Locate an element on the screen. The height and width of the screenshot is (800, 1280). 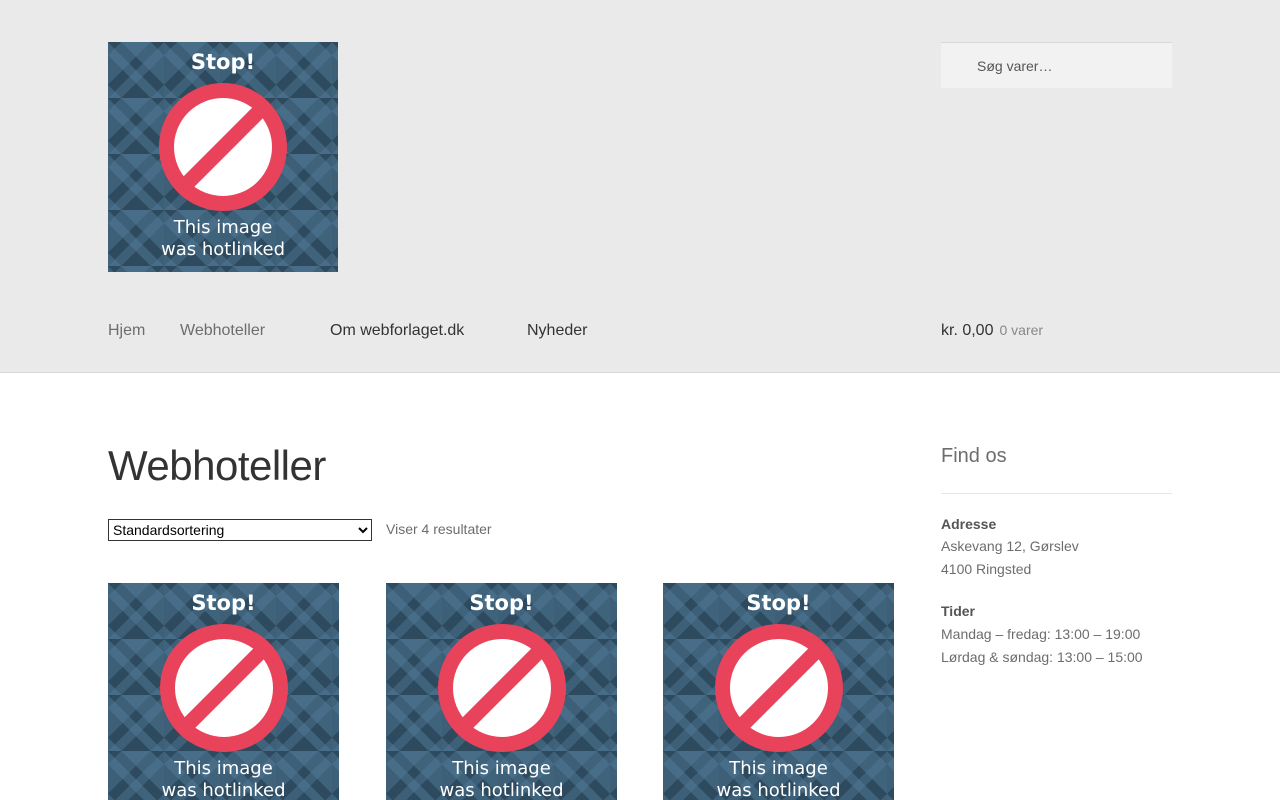
site-logo: Stop! This image was hotlinked is located at coordinates (223, 157).